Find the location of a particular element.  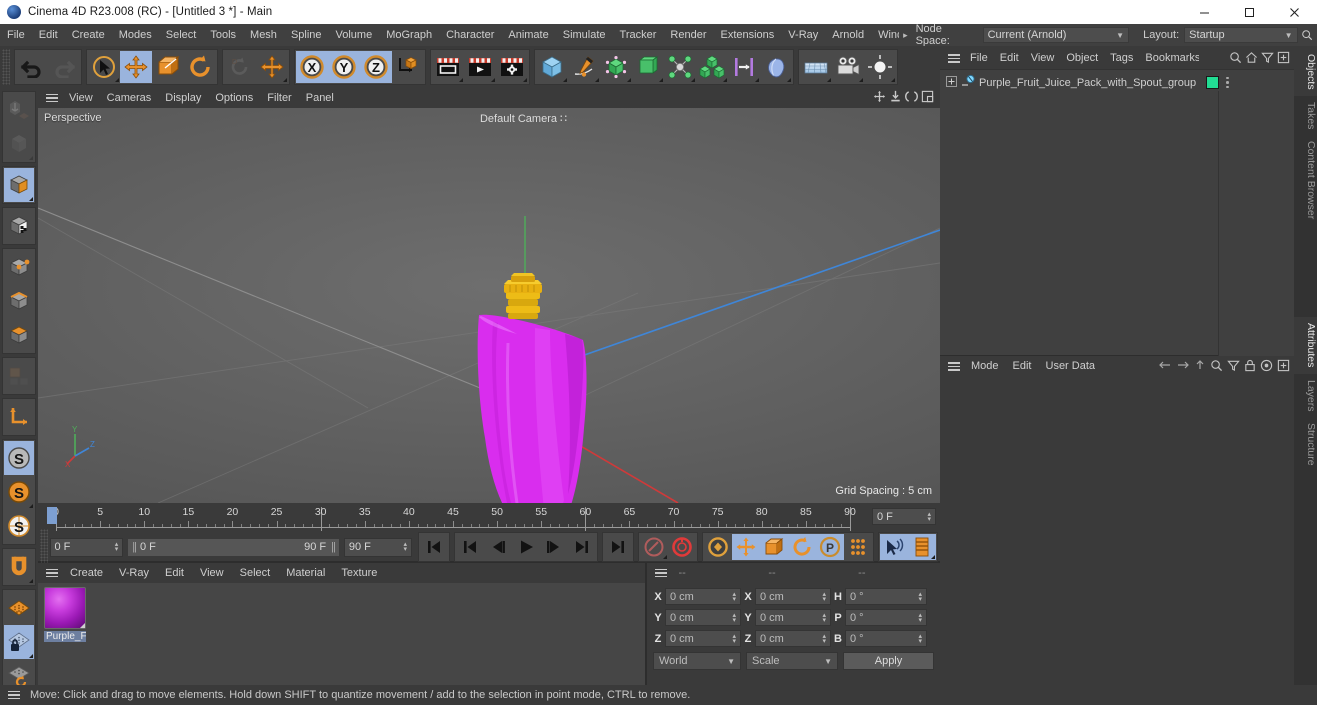

object-name: Purple_Fruit_Juice_Pack_with_Spout_group is located at coordinates (1087, 83).